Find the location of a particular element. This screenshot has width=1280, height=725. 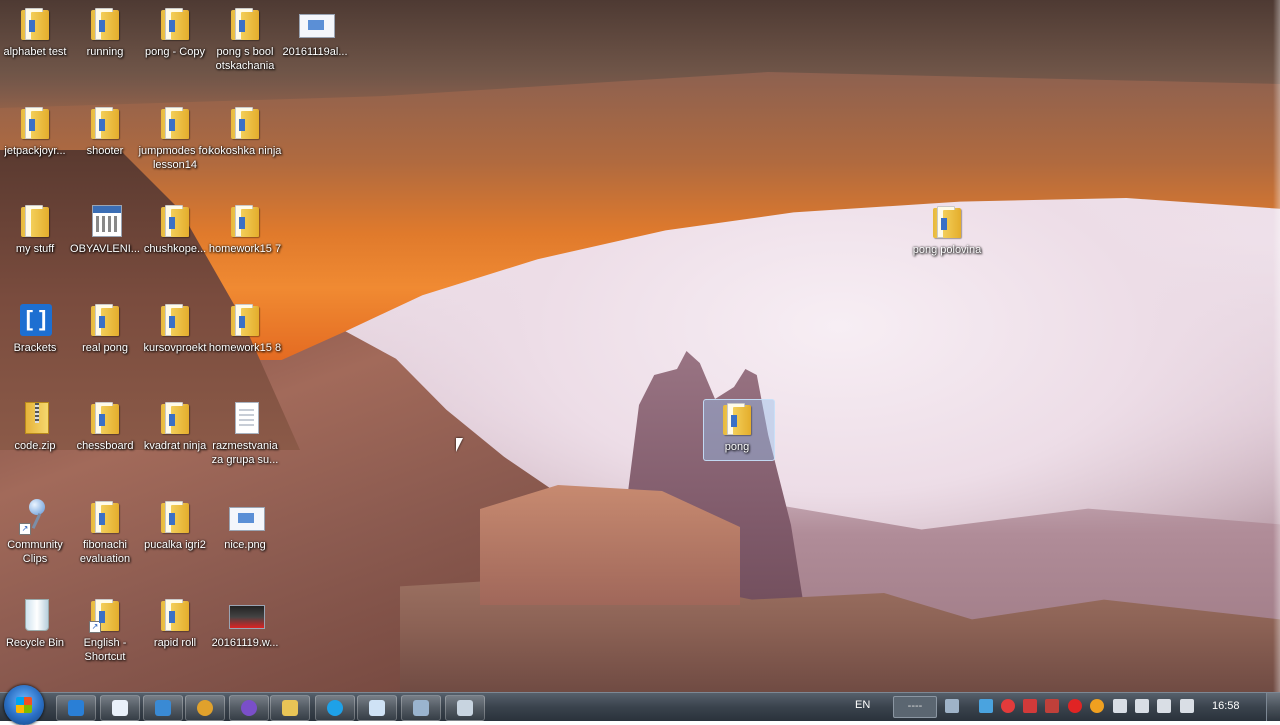

taskbar-button-store is located at coordinates (76, 708).